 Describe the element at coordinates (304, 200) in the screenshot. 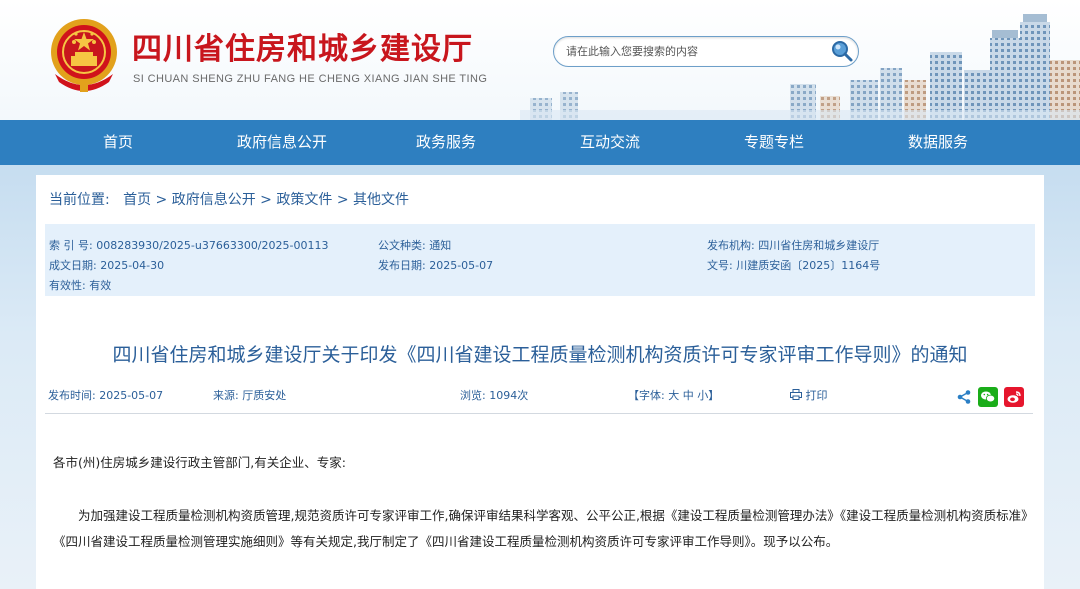

I see `breadcrumb-policy-docs: 政策文件` at that location.